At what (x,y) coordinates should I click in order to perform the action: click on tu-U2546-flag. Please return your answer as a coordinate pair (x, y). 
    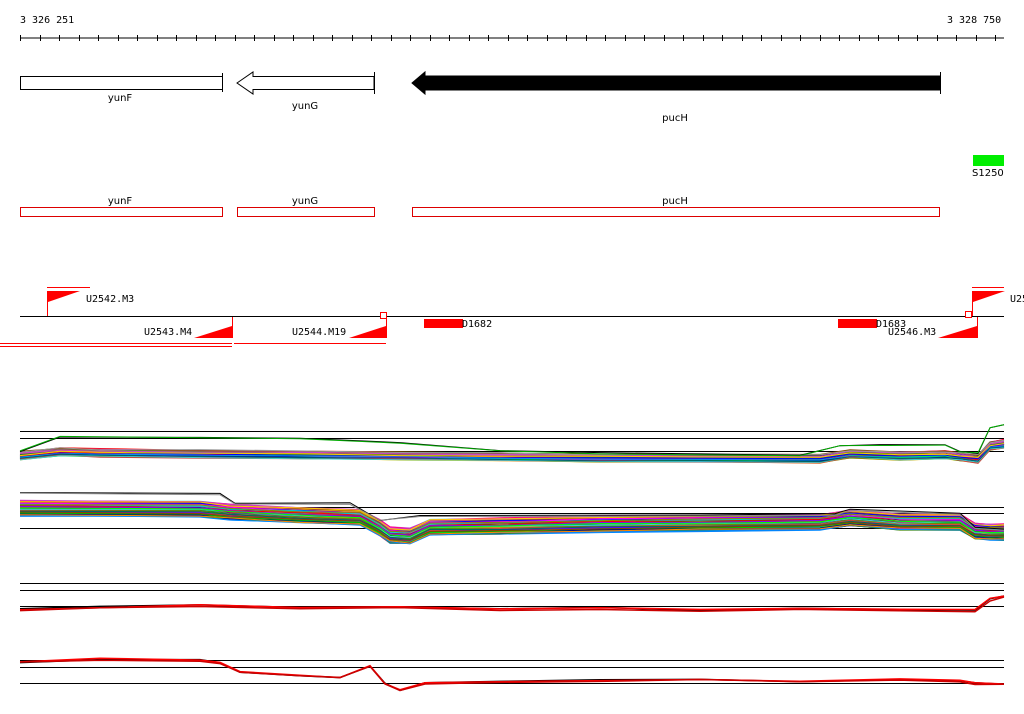
    Looking at the image, I should click on (957, 332).